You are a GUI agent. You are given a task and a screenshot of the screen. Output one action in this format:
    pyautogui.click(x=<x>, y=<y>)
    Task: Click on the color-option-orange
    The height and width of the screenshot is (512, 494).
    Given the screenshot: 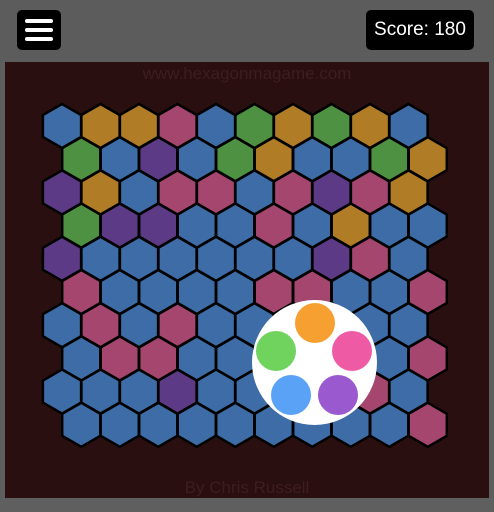 What is the action you would take?
    pyautogui.click(x=315, y=323)
    